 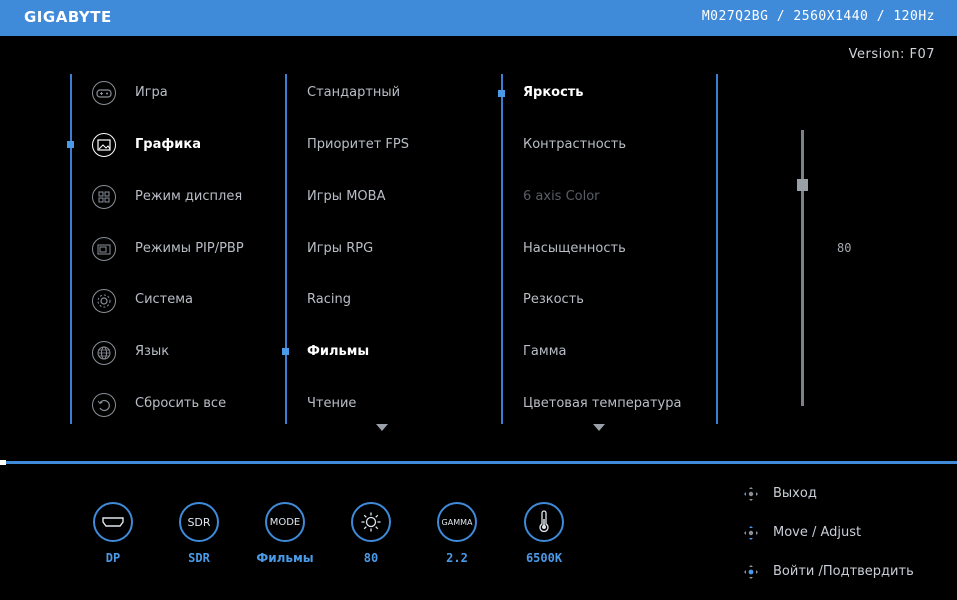 I want to click on menu-item-label: Сбросить все, so click(x=181, y=403).